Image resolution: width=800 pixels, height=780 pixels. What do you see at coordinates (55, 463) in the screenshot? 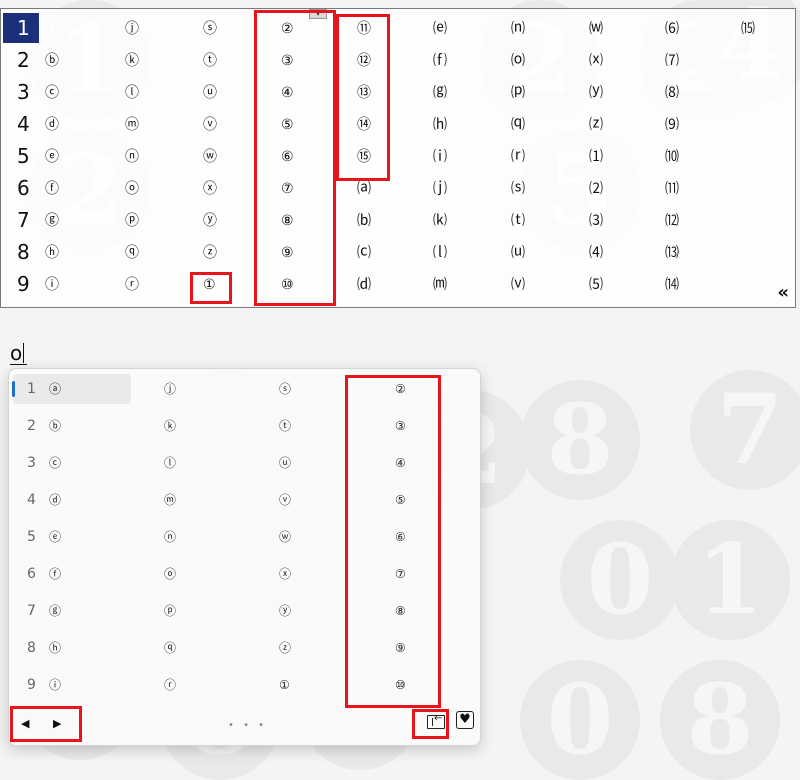
I see `modern-candidate: ⓒ` at bounding box center [55, 463].